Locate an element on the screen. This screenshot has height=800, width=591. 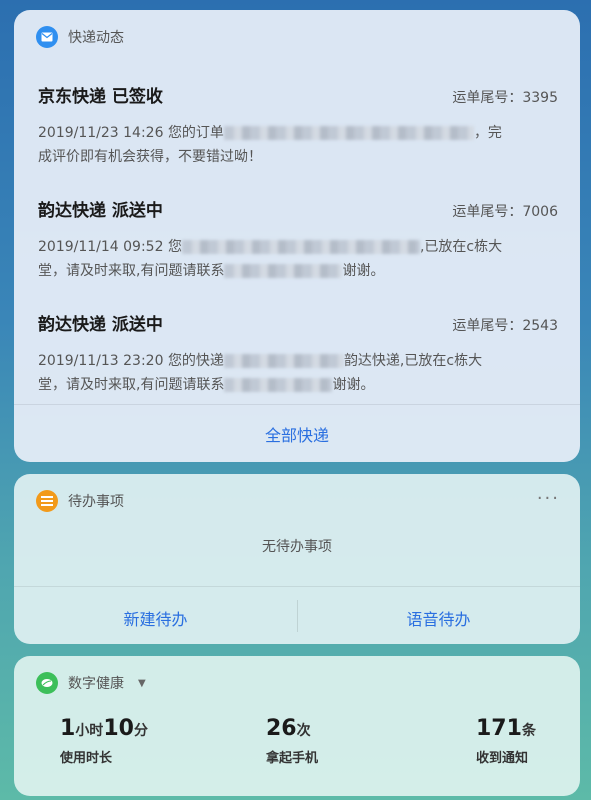
parcel-title: 京东快递 已签收 is located at coordinates (100, 97).